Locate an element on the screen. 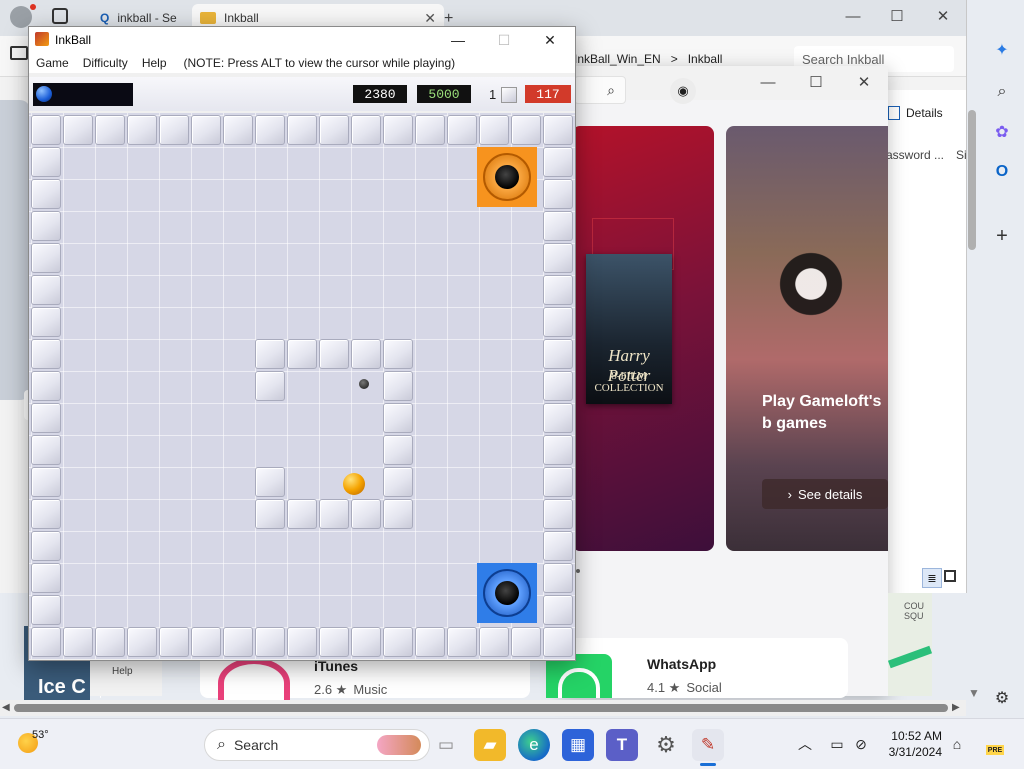 The height and width of the screenshot is (769, 1024). taskbar-search: ⌕ Search is located at coordinates (317, 745).